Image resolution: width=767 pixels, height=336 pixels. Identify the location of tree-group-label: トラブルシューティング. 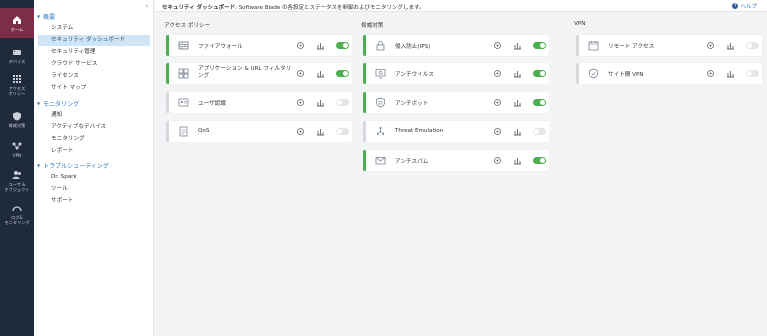
(76, 166).